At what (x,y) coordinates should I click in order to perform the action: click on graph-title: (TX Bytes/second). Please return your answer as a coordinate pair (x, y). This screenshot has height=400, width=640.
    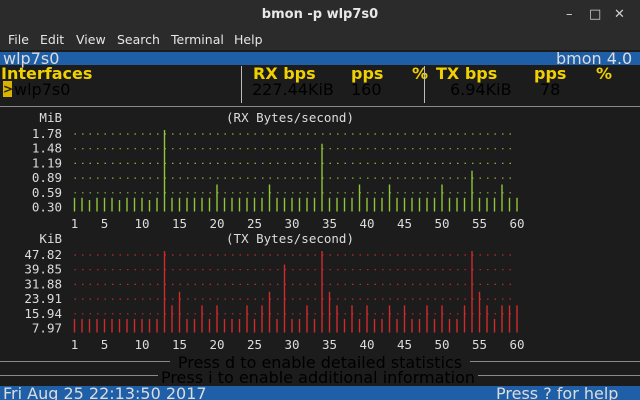
    Looking at the image, I should click on (290, 238).